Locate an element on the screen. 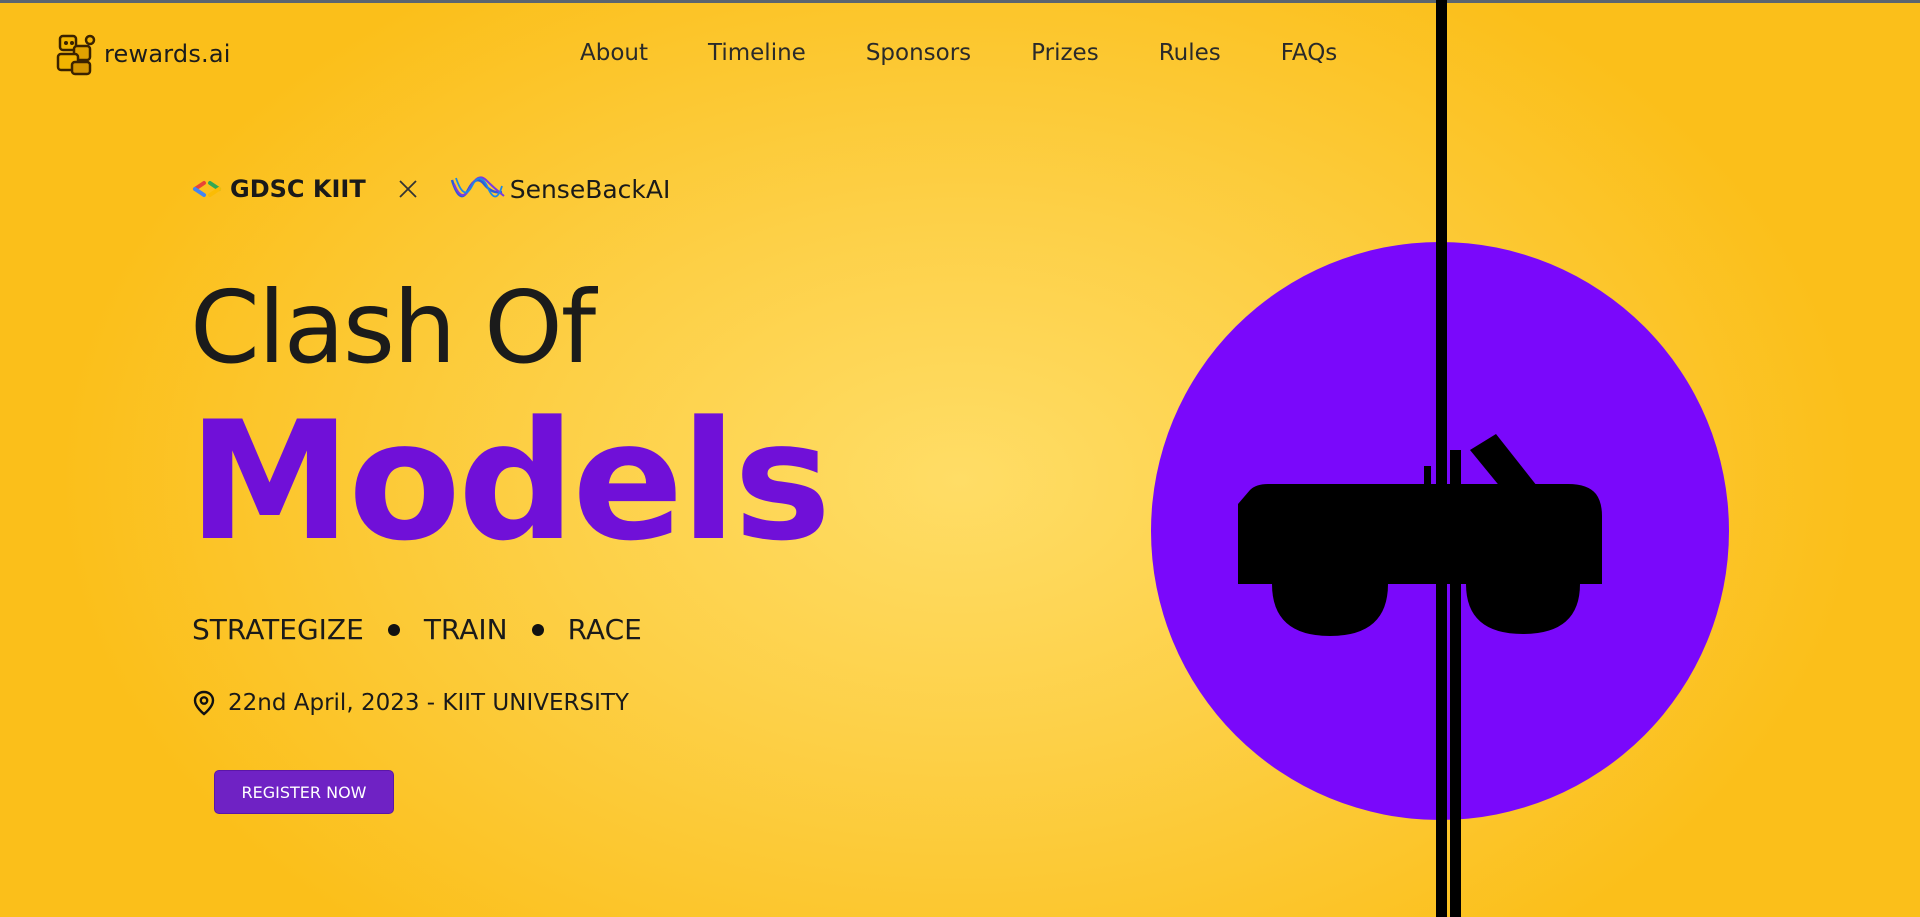 This screenshot has height=917, width=1920. hero-title-line1: Clash Of is located at coordinates (393, 327).